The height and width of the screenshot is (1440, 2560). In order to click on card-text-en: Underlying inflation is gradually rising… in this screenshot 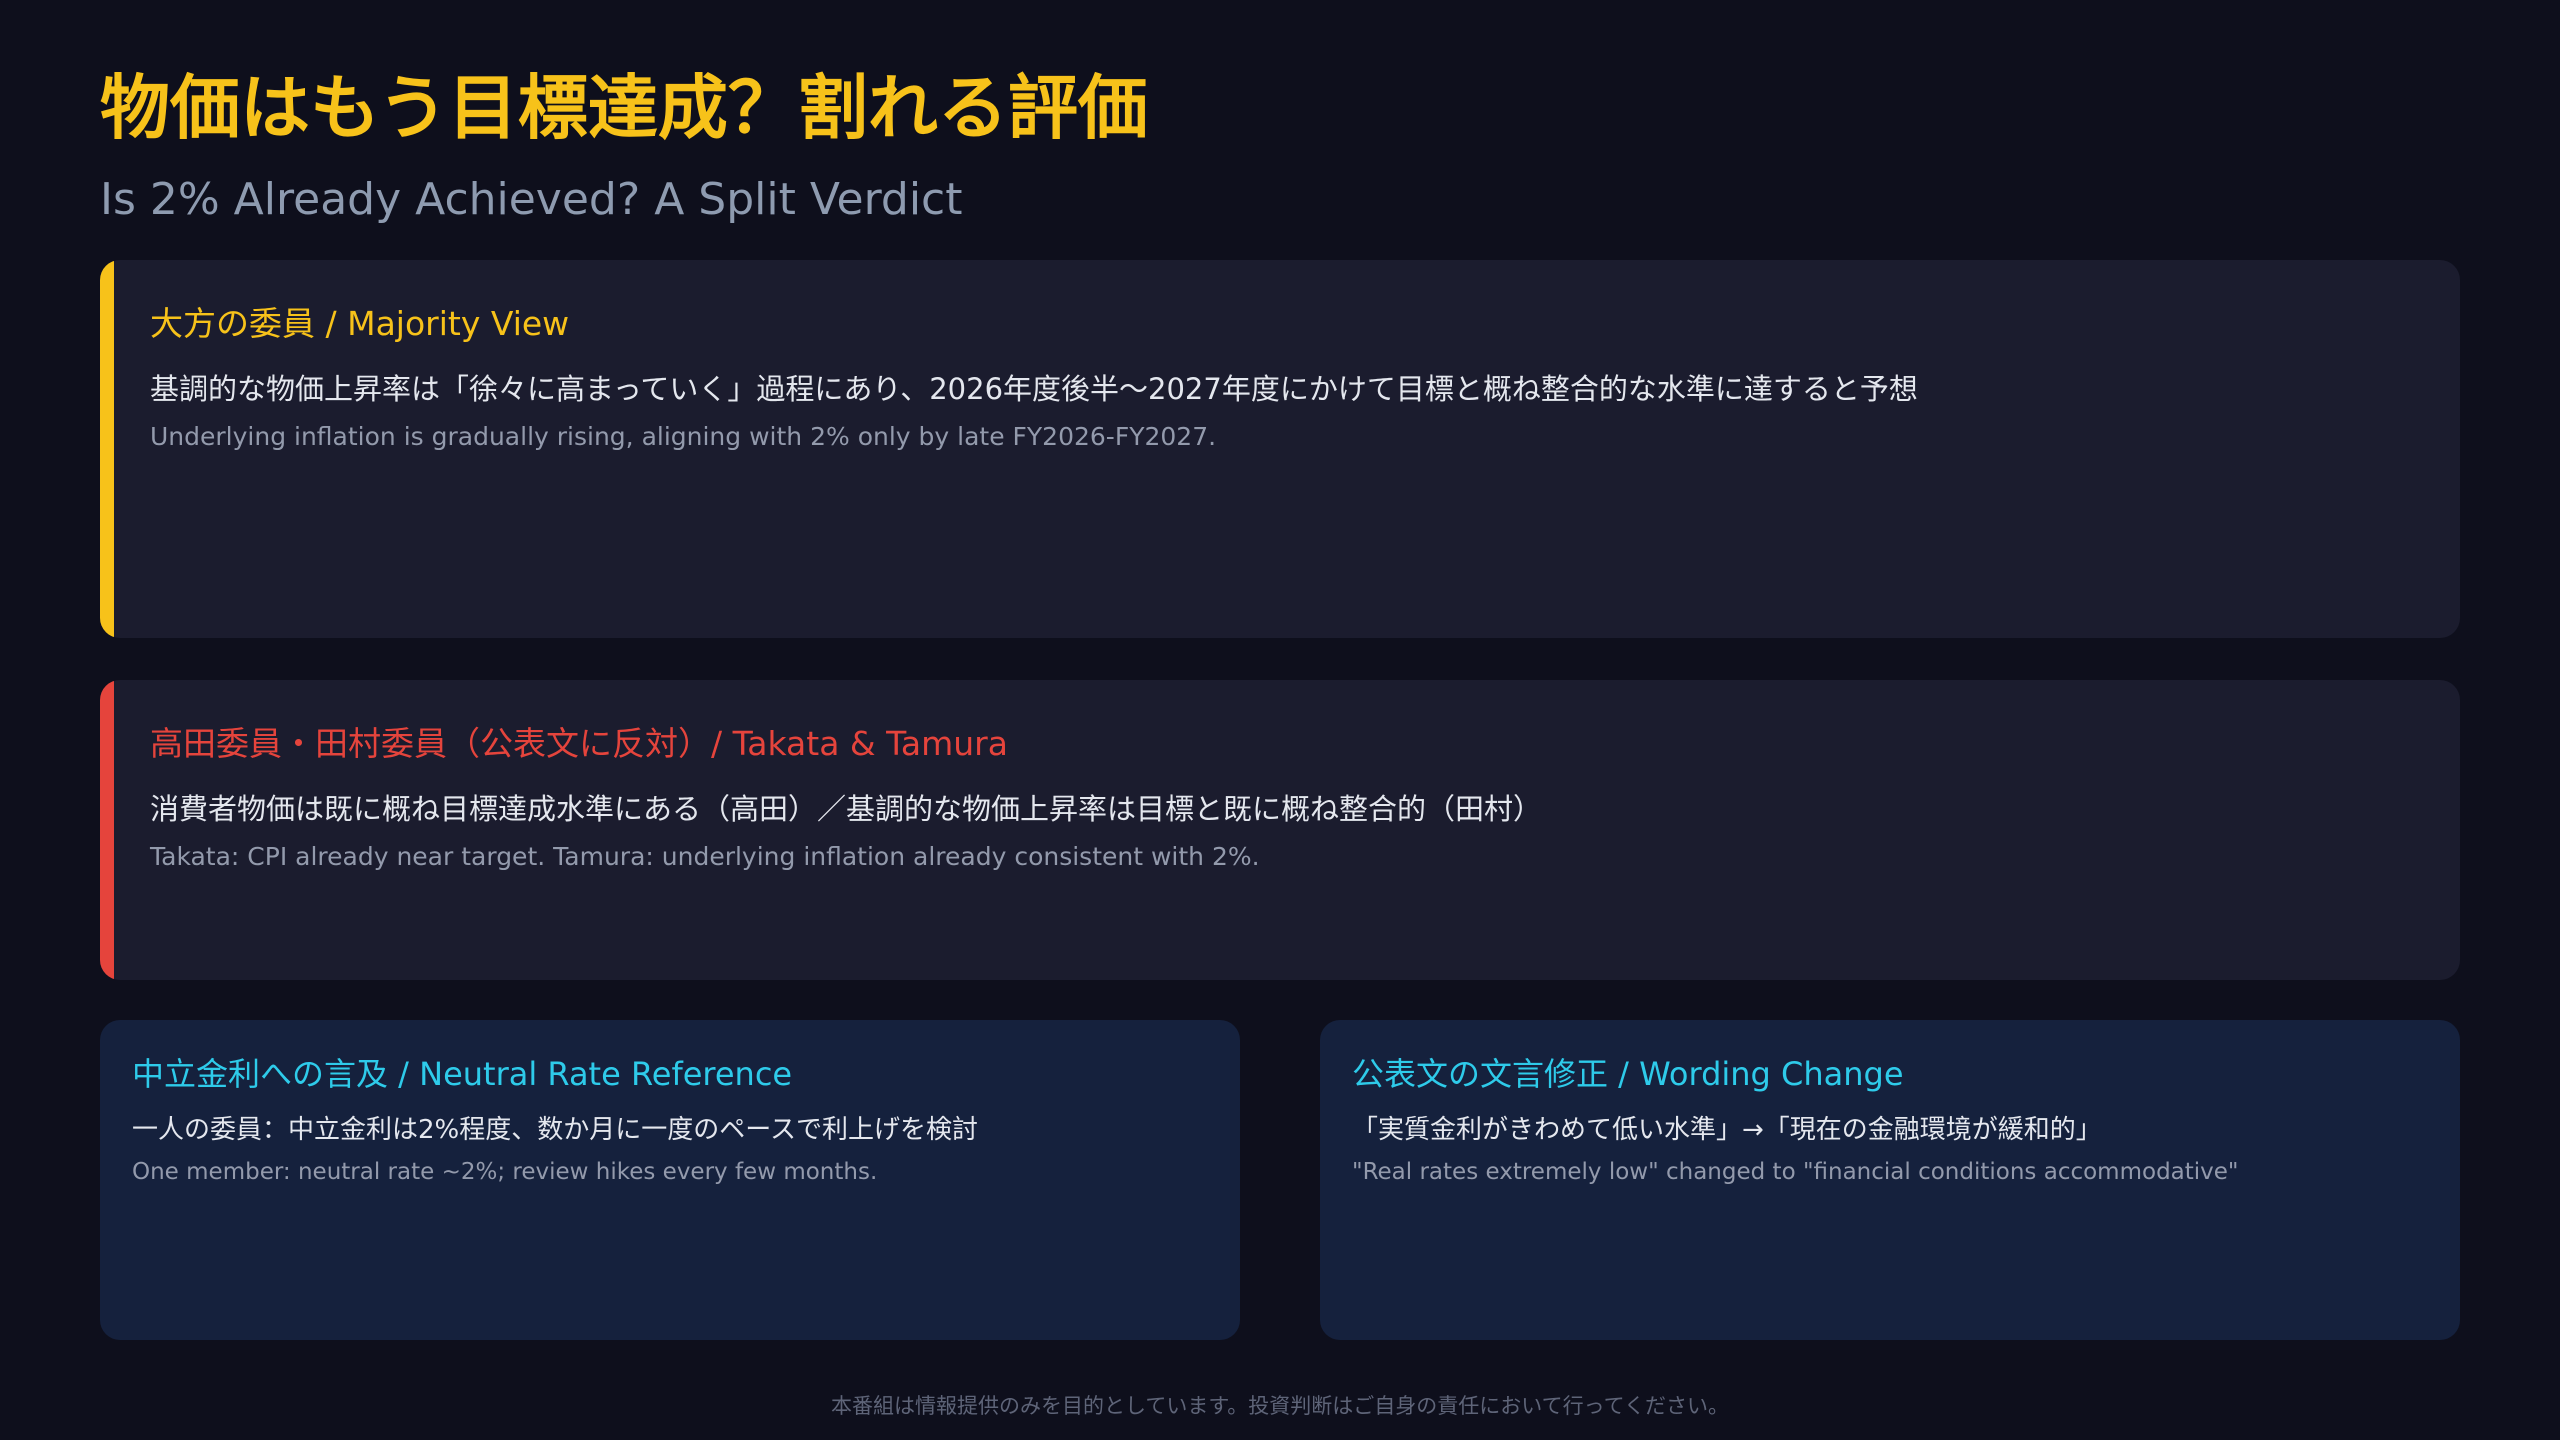, I will do `click(683, 436)`.